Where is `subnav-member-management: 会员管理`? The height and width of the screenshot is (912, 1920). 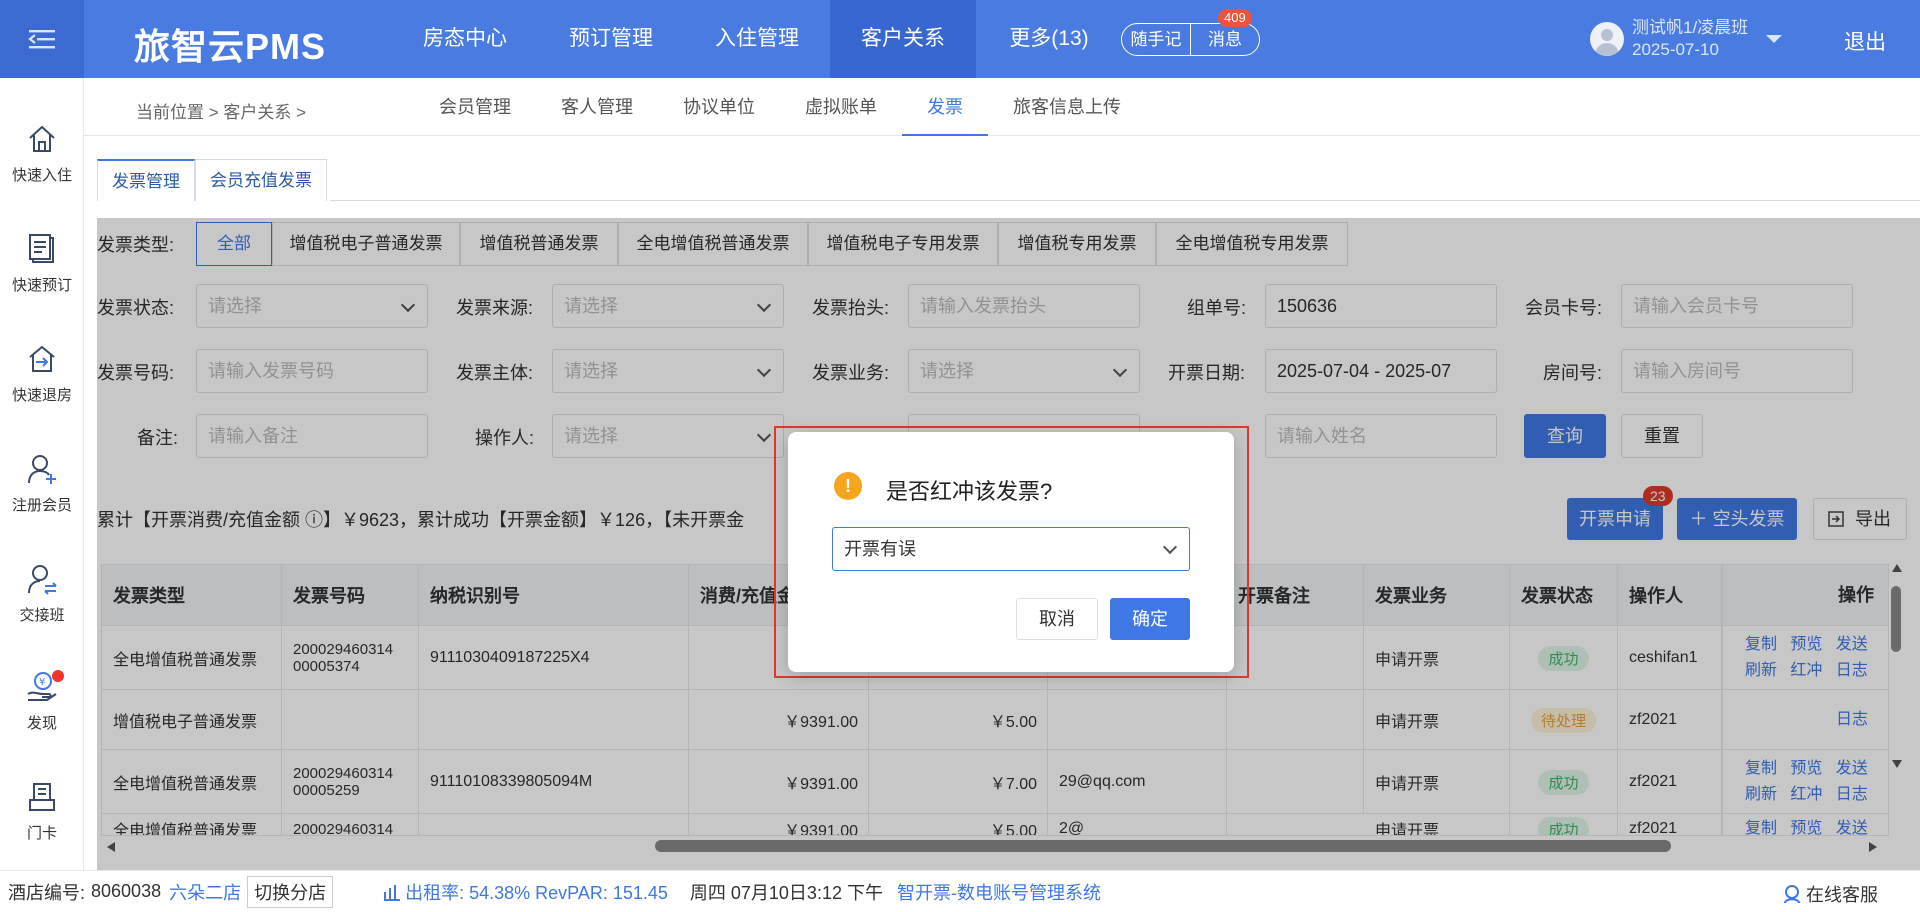
subnav-member-management: 会员管理 is located at coordinates (475, 107).